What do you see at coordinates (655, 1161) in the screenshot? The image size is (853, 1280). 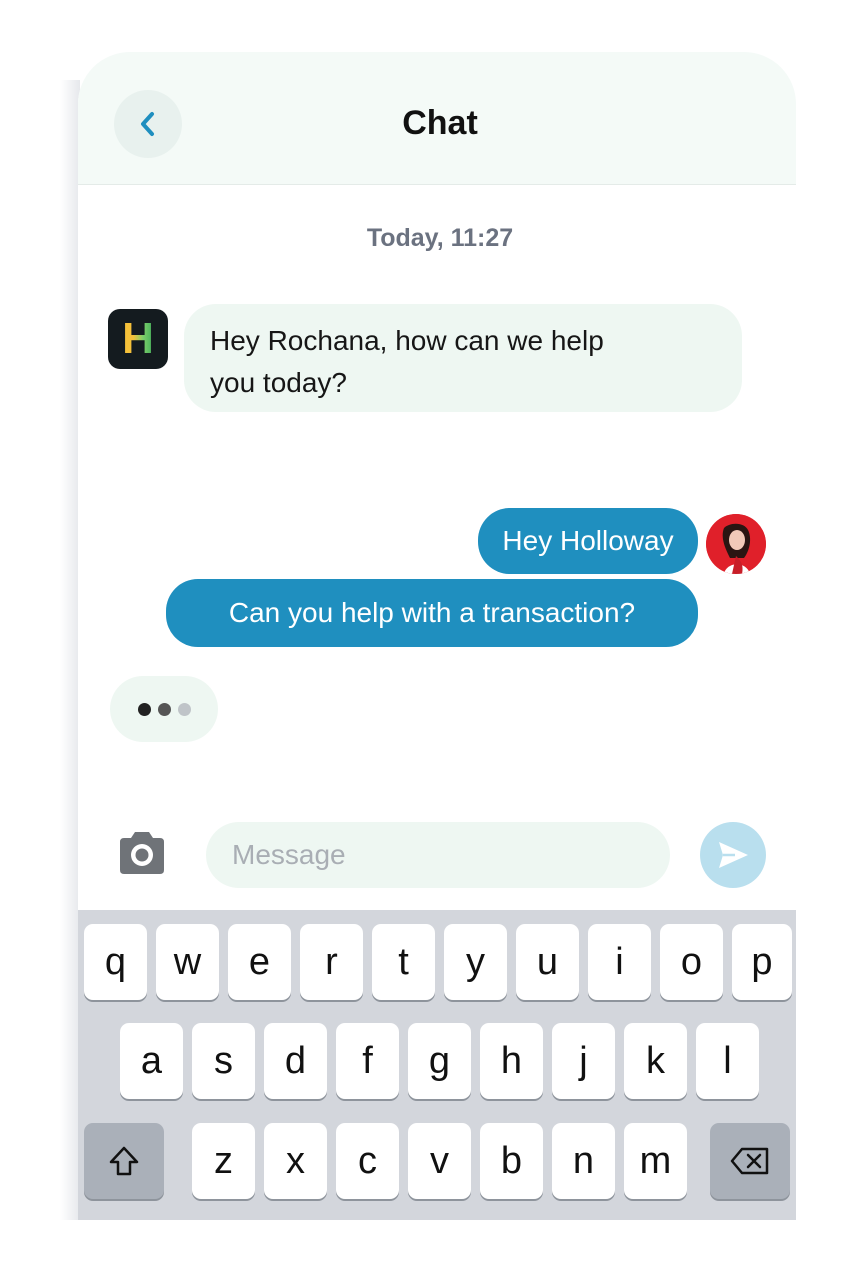 I see `key: m` at bounding box center [655, 1161].